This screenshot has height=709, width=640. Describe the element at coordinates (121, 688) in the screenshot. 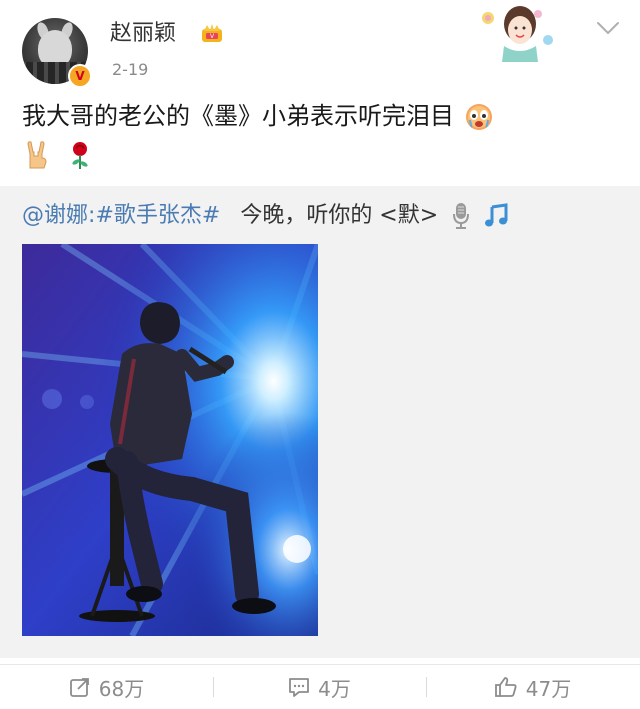

I see `repost-count: 68万` at that location.